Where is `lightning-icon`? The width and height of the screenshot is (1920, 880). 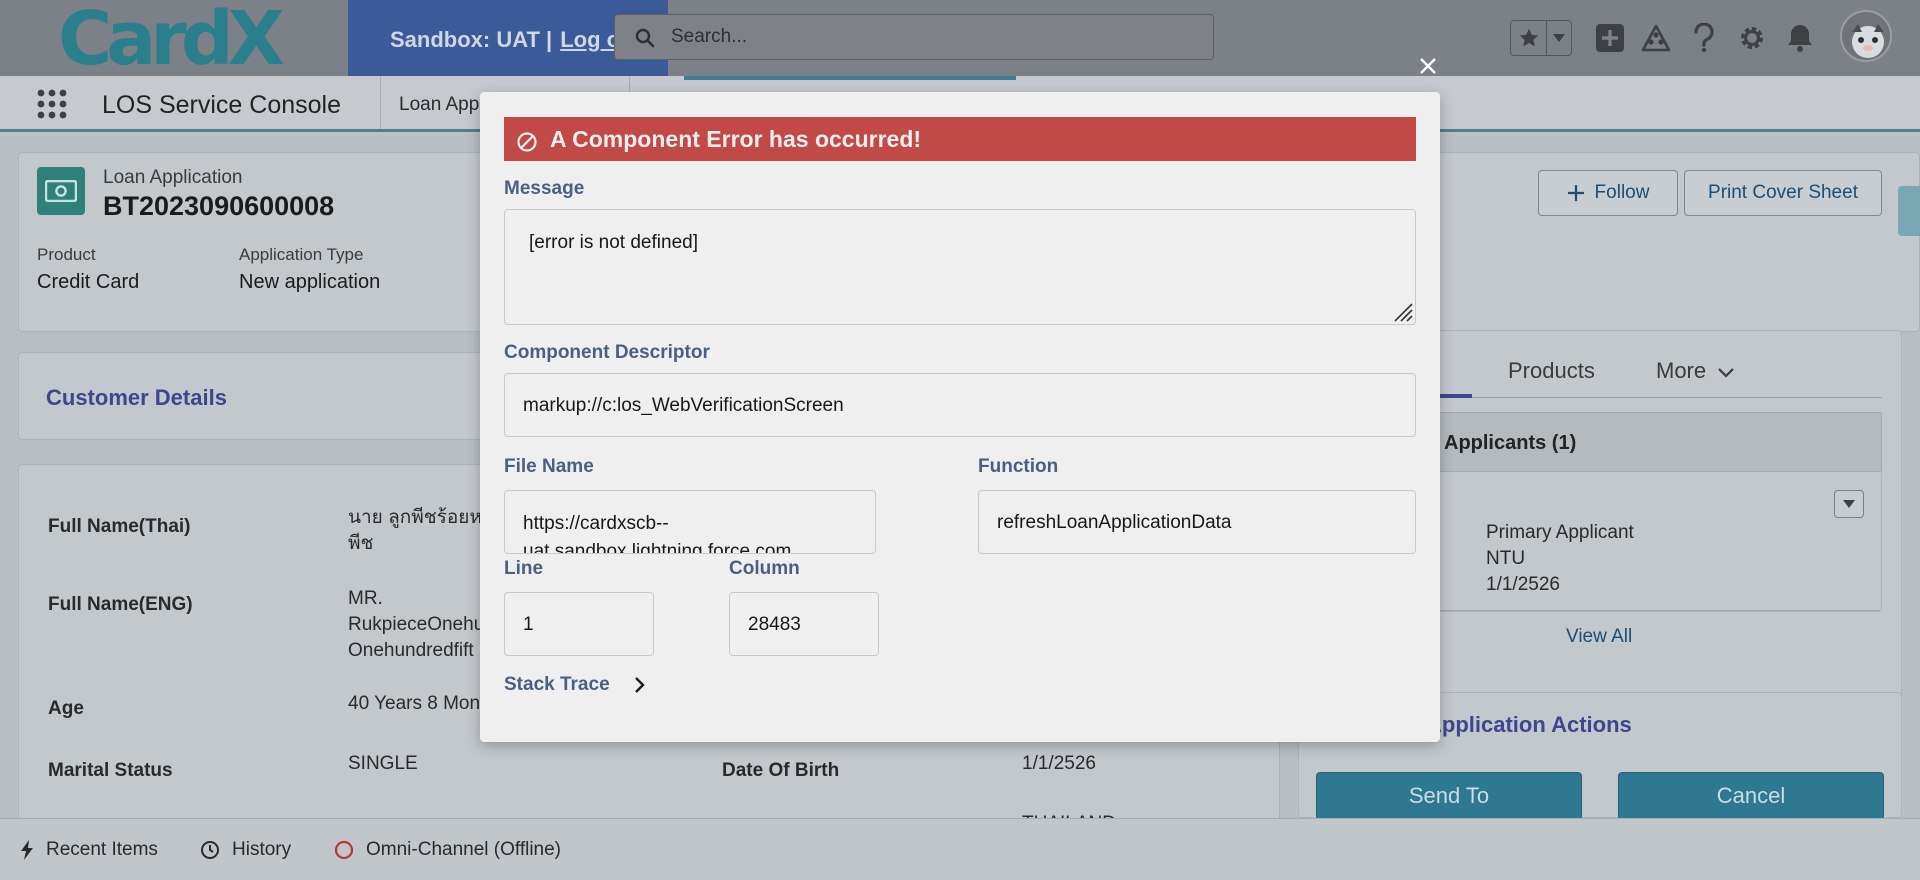
lightning-icon is located at coordinates (27, 850).